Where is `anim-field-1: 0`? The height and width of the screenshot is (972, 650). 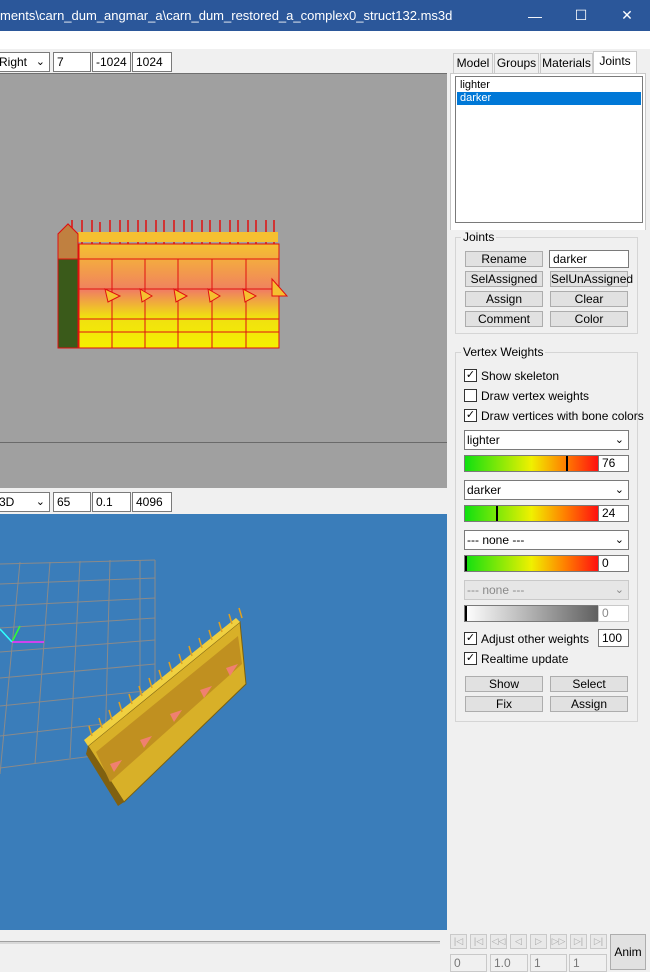
anim-field-1: 0 is located at coordinates (468, 963).